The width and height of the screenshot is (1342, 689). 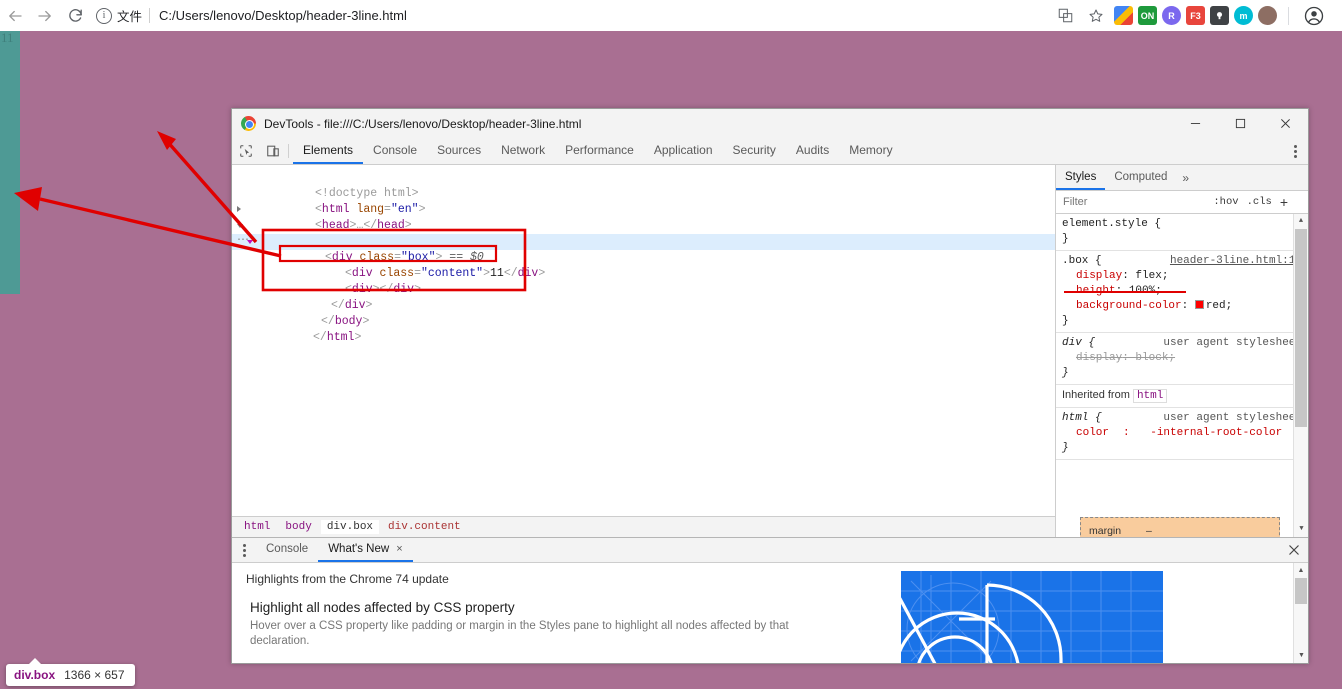 What do you see at coordinates (459, 151) in the screenshot?
I see `tab-sources: Sources` at bounding box center [459, 151].